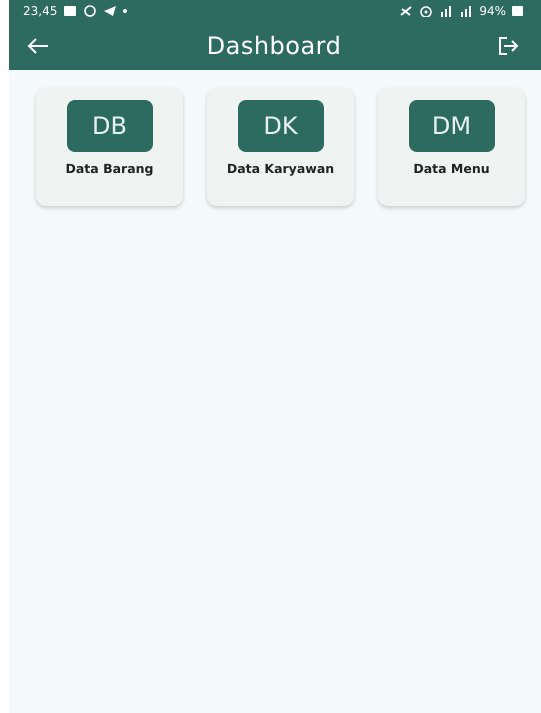 The height and width of the screenshot is (713, 541). What do you see at coordinates (509, 46) in the screenshot?
I see `logout-icon` at bounding box center [509, 46].